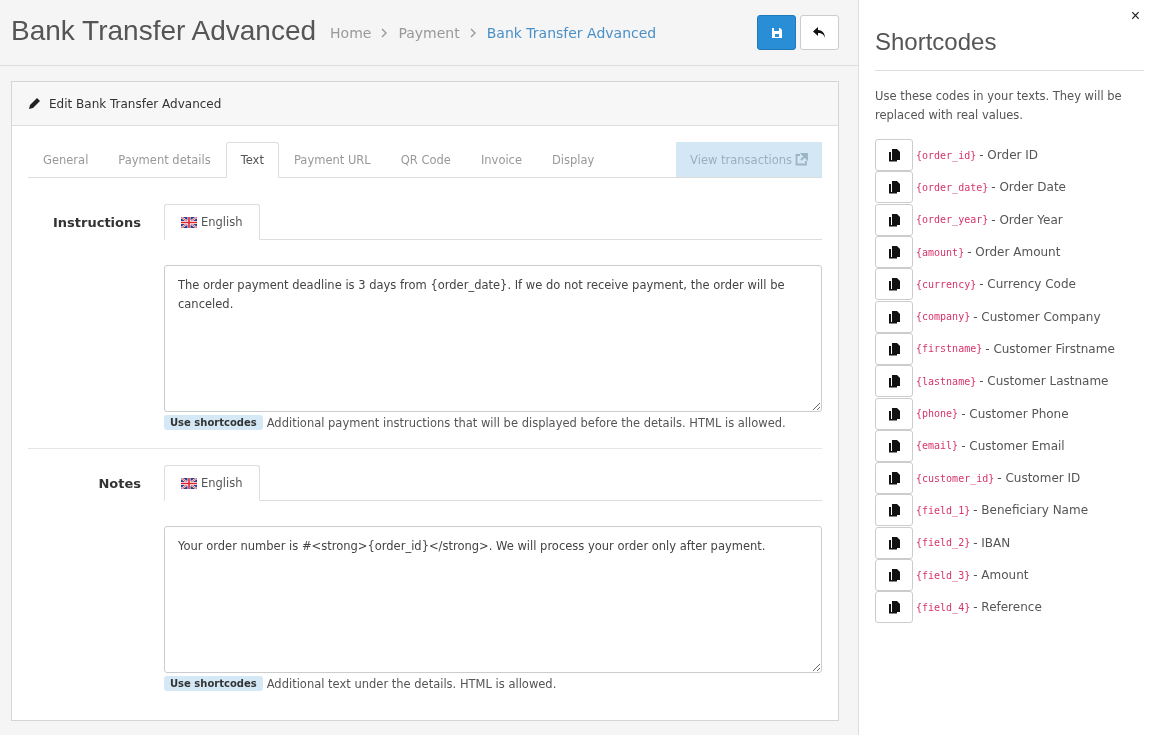 The image size is (1150, 735). What do you see at coordinates (946, 284) in the screenshot?
I see `shortcode: {currency}` at bounding box center [946, 284].